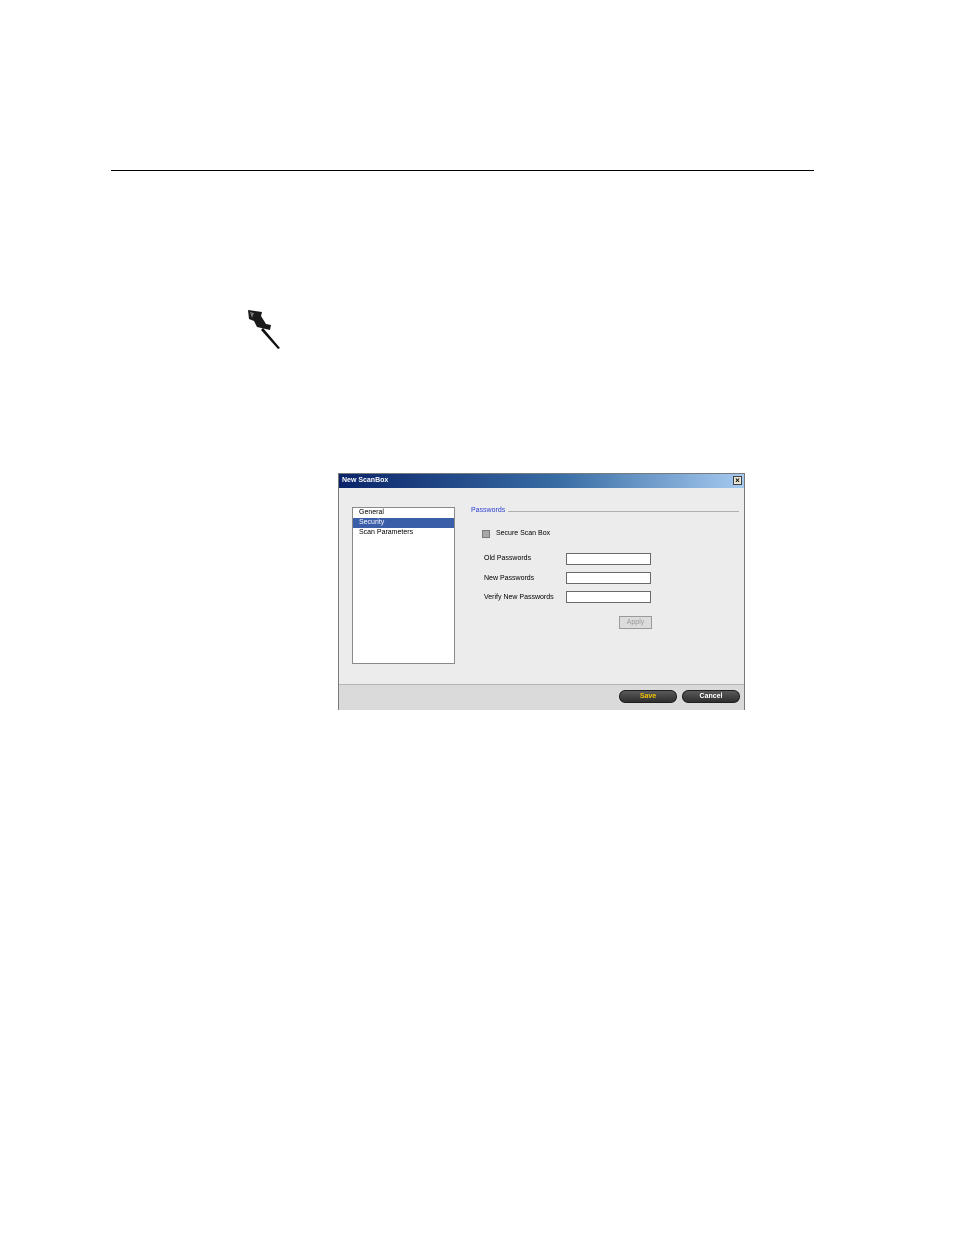  What do you see at coordinates (403, 533) in the screenshot?
I see `nav-item-scan-parameters: Scan Parameters` at bounding box center [403, 533].